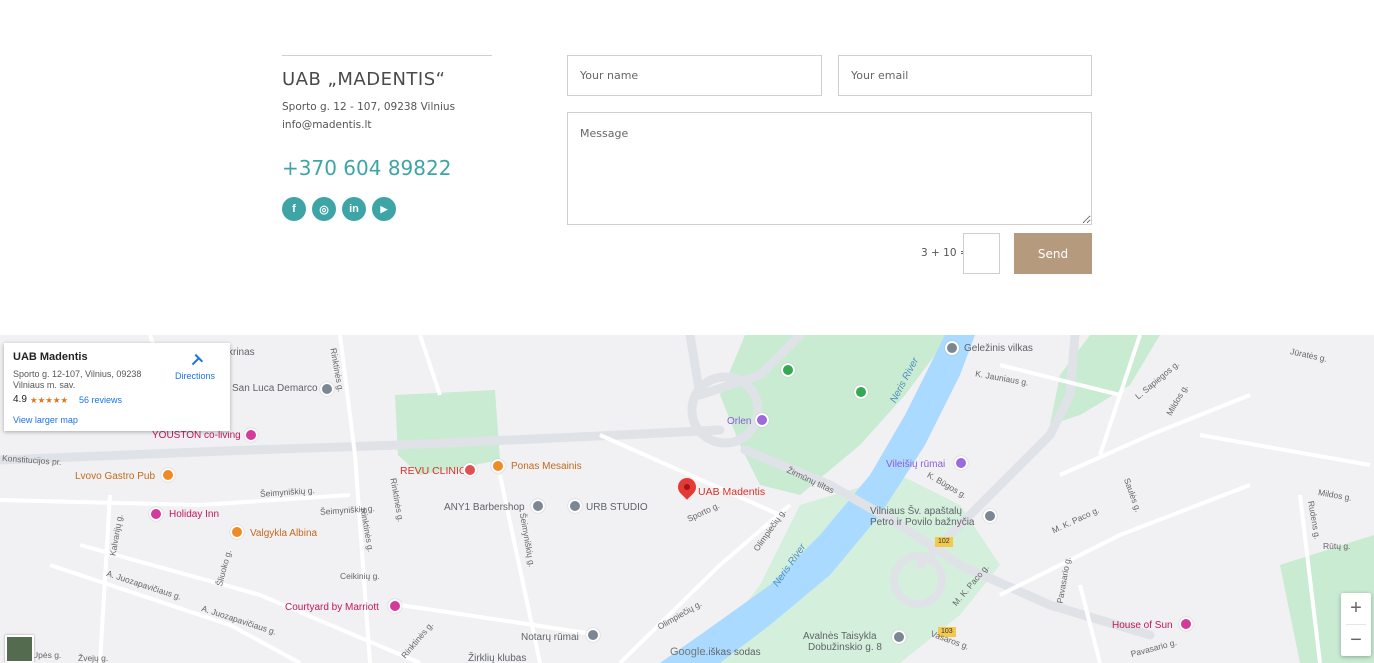  What do you see at coordinates (19, 649) in the screenshot?
I see `satellite-toggle` at bounding box center [19, 649].